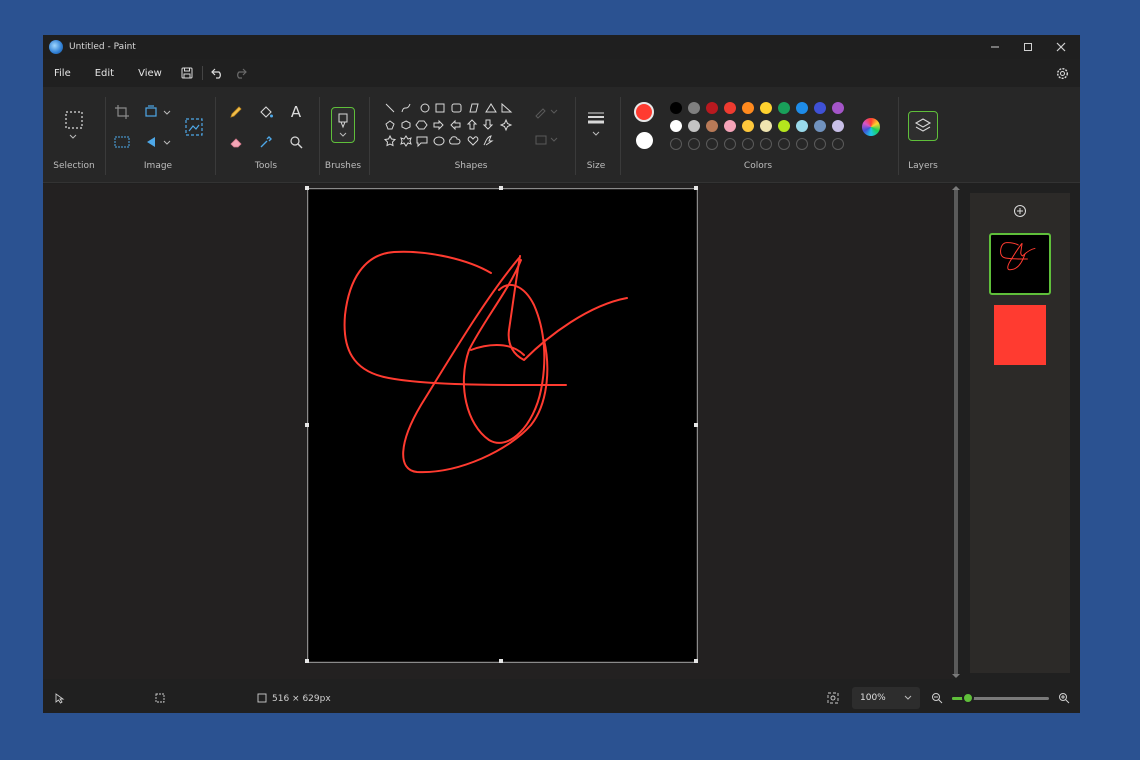 The width and height of the screenshot is (1140, 760). I want to click on settings-button, so click(1062, 73).